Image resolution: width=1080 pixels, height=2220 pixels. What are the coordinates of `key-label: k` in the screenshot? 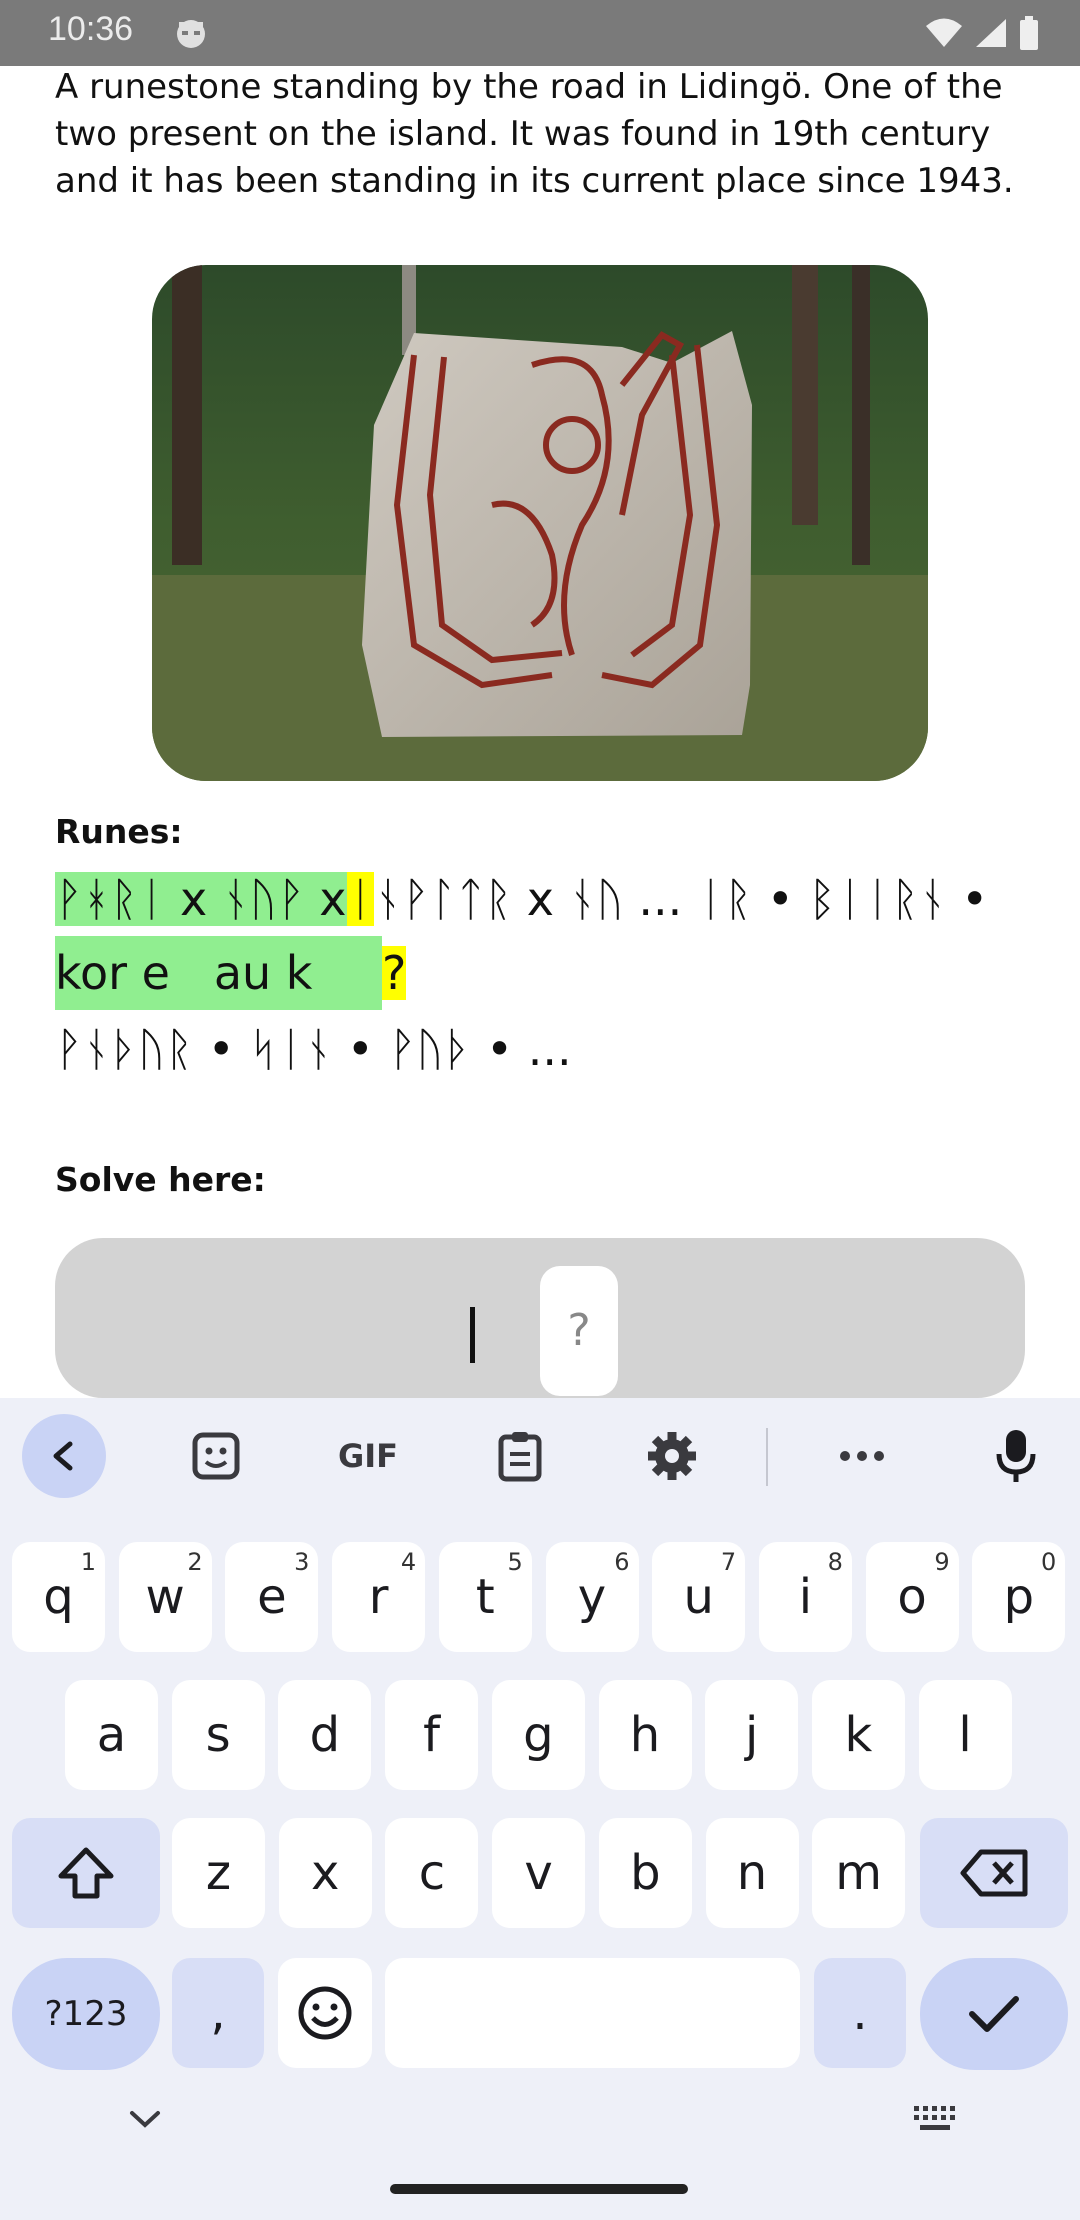 It's located at (858, 1735).